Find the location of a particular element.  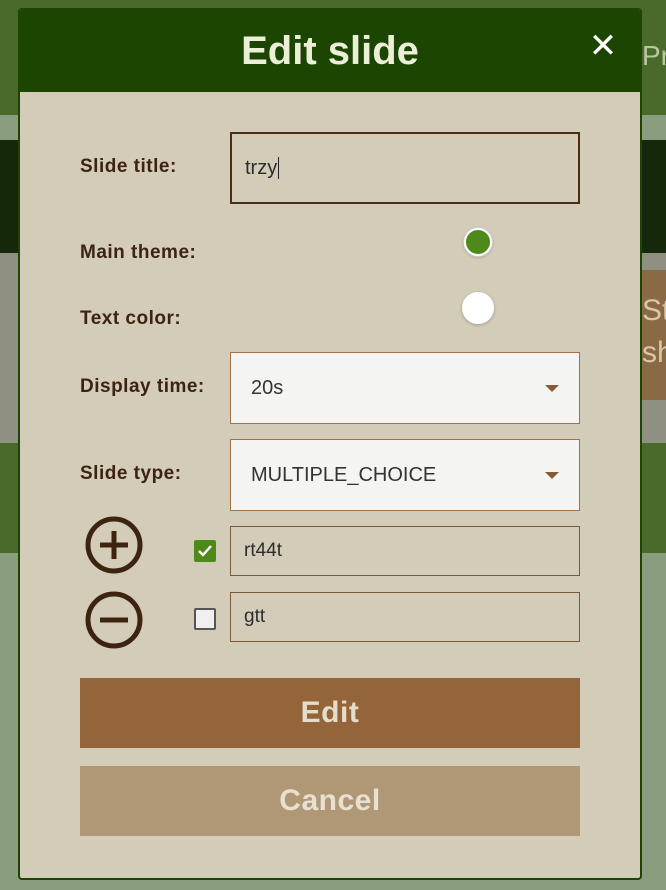

answer-2-correct-checkbox is located at coordinates (205, 619).